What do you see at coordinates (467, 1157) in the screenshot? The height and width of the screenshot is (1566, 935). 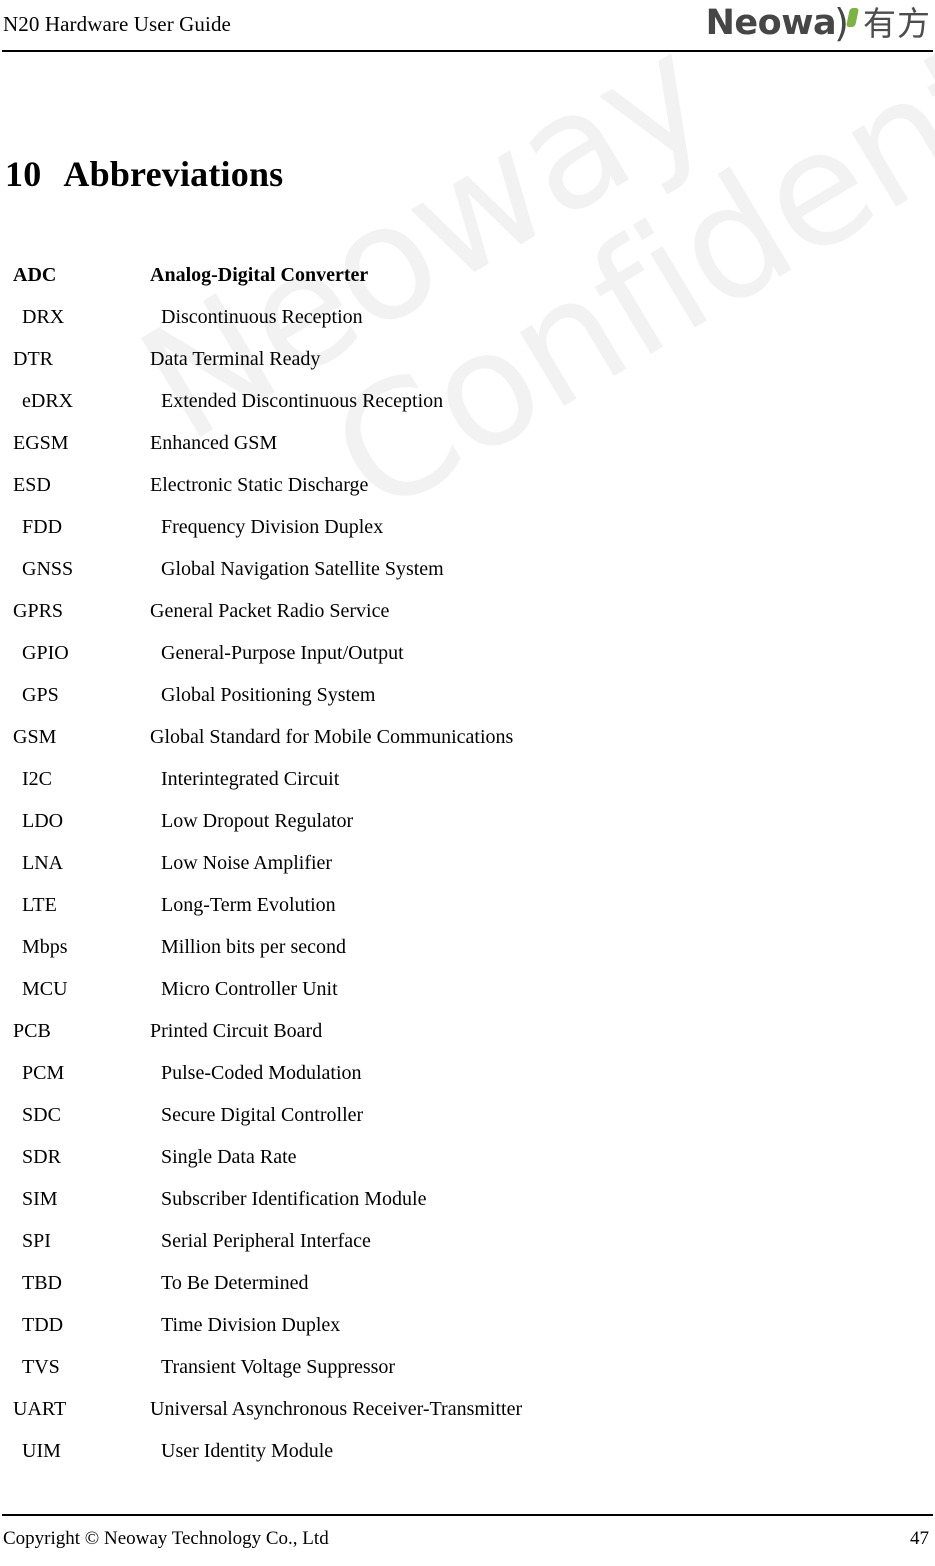 I see `abbreviation-row: SDR Single Data Rate` at bounding box center [467, 1157].